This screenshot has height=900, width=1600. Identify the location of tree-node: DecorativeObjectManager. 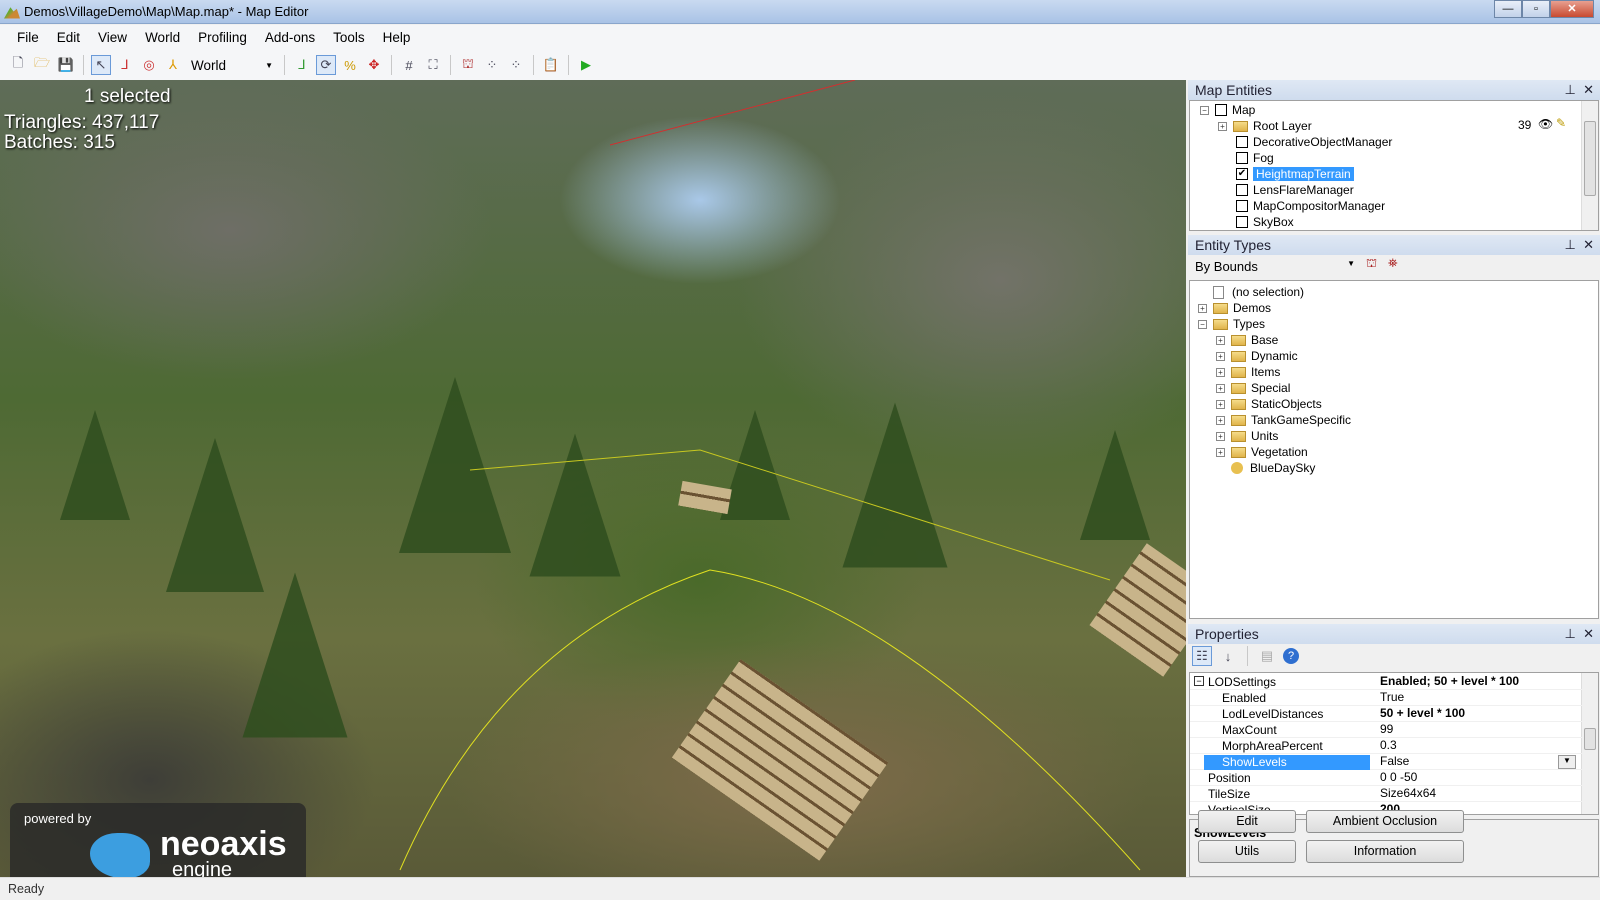
(1314, 142).